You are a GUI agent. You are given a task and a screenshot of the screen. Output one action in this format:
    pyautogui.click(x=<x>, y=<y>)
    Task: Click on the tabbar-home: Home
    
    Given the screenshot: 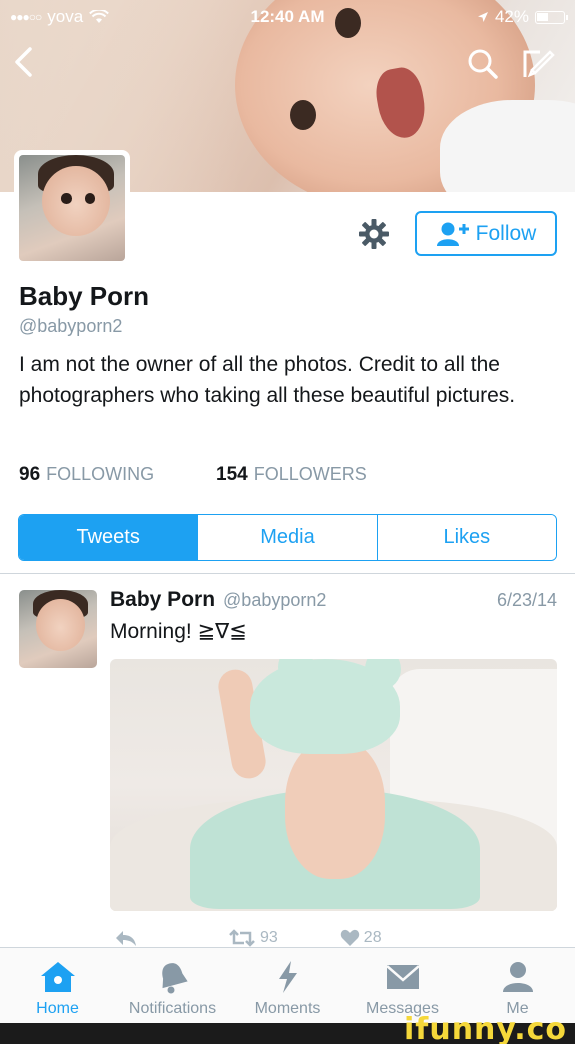 What is the action you would take?
    pyautogui.click(x=57, y=985)
    